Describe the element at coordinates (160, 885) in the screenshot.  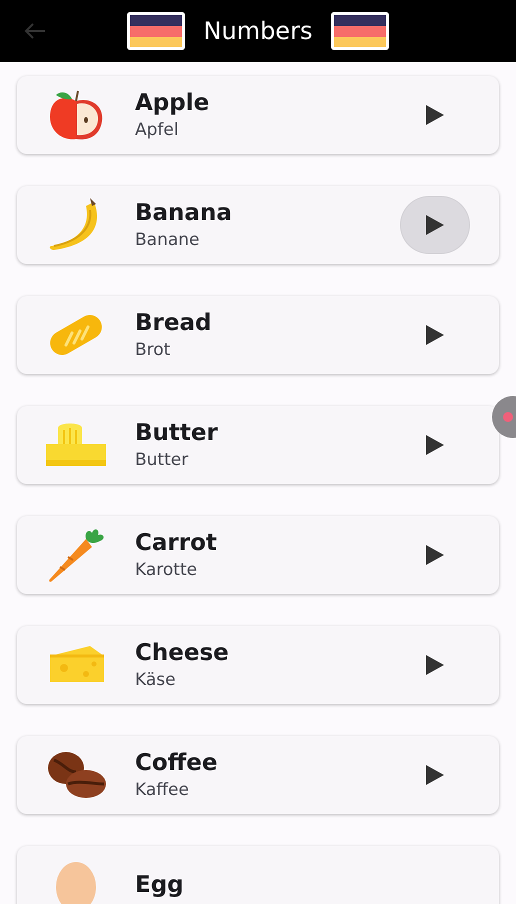
I see `word-title: Egg` at that location.